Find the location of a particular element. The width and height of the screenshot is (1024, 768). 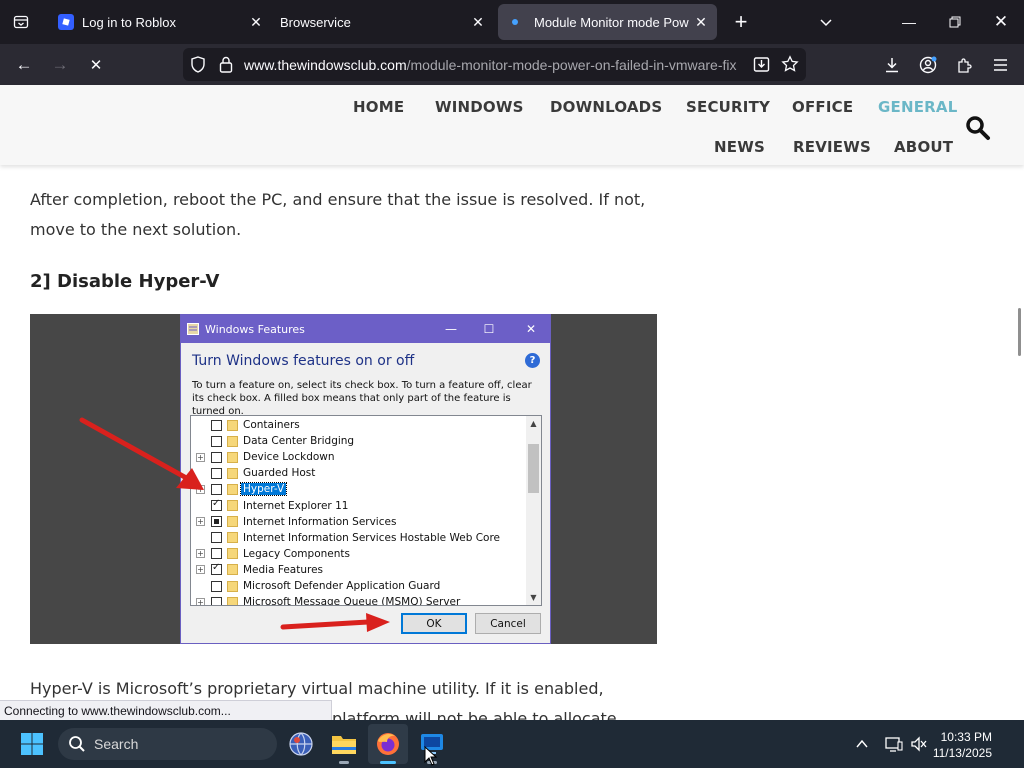

new-tab-button: + is located at coordinates (741, 22).